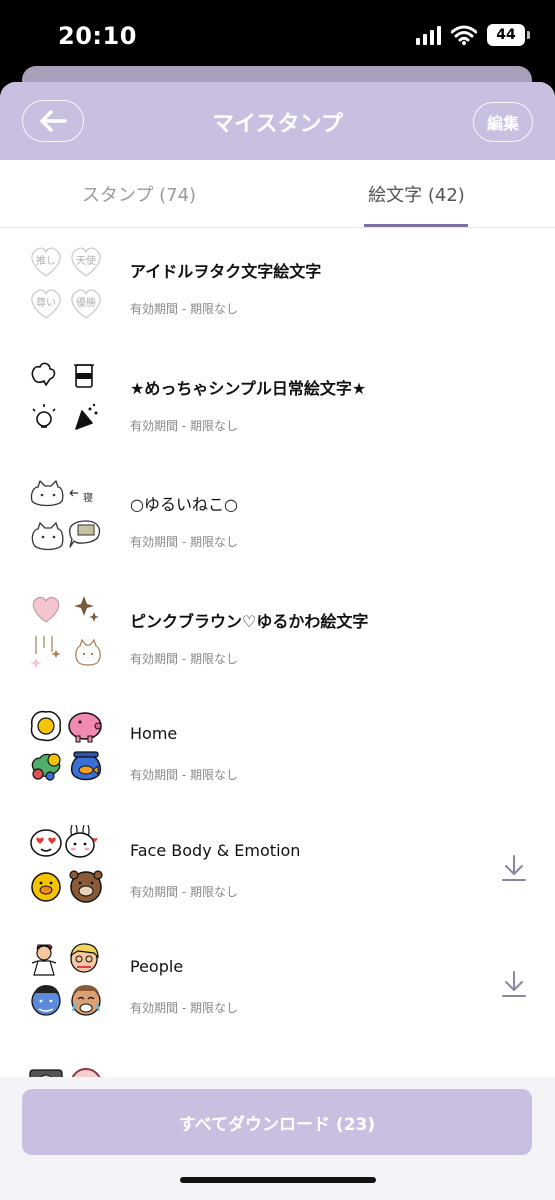  Describe the element at coordinates (277, 286) in the screenshot. I see `list-item: 推し 天使 尊い 優勝 アイドルヲタク文字絵文字 有効期間 - 期限なし` at that location.